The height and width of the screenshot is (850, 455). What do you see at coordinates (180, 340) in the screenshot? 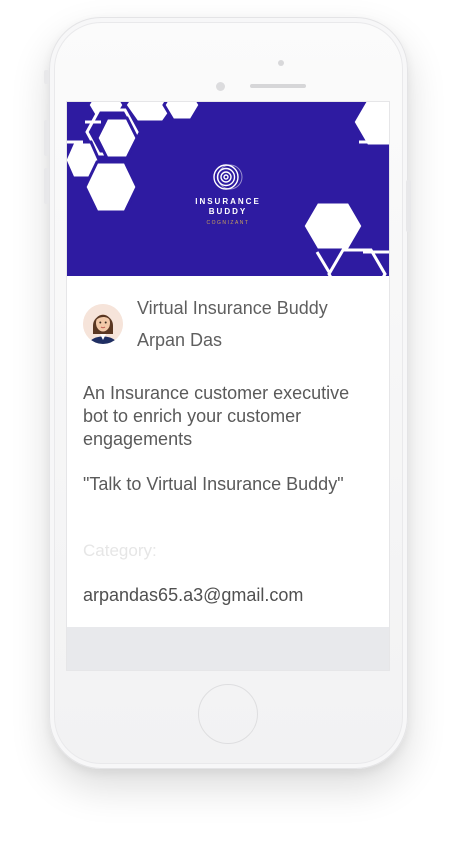
I see `author-name: Arpan Das` at bounding box center [180, 340].